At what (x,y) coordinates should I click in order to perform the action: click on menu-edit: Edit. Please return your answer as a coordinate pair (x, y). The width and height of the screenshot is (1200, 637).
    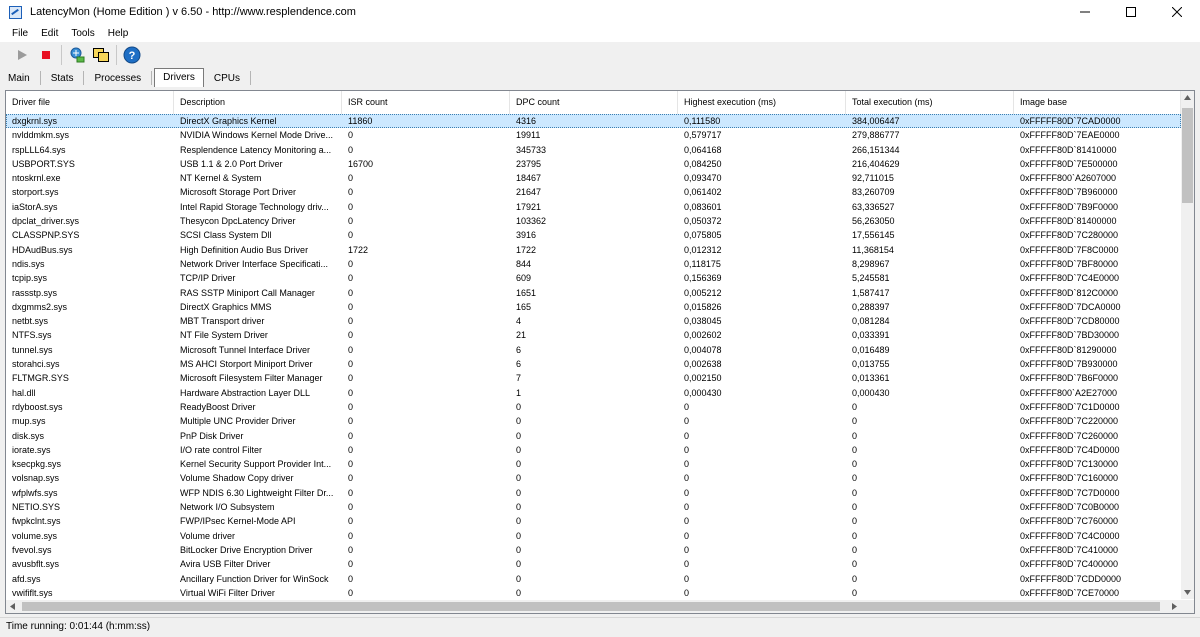
    Looking at the image, I should click on (47, 33).